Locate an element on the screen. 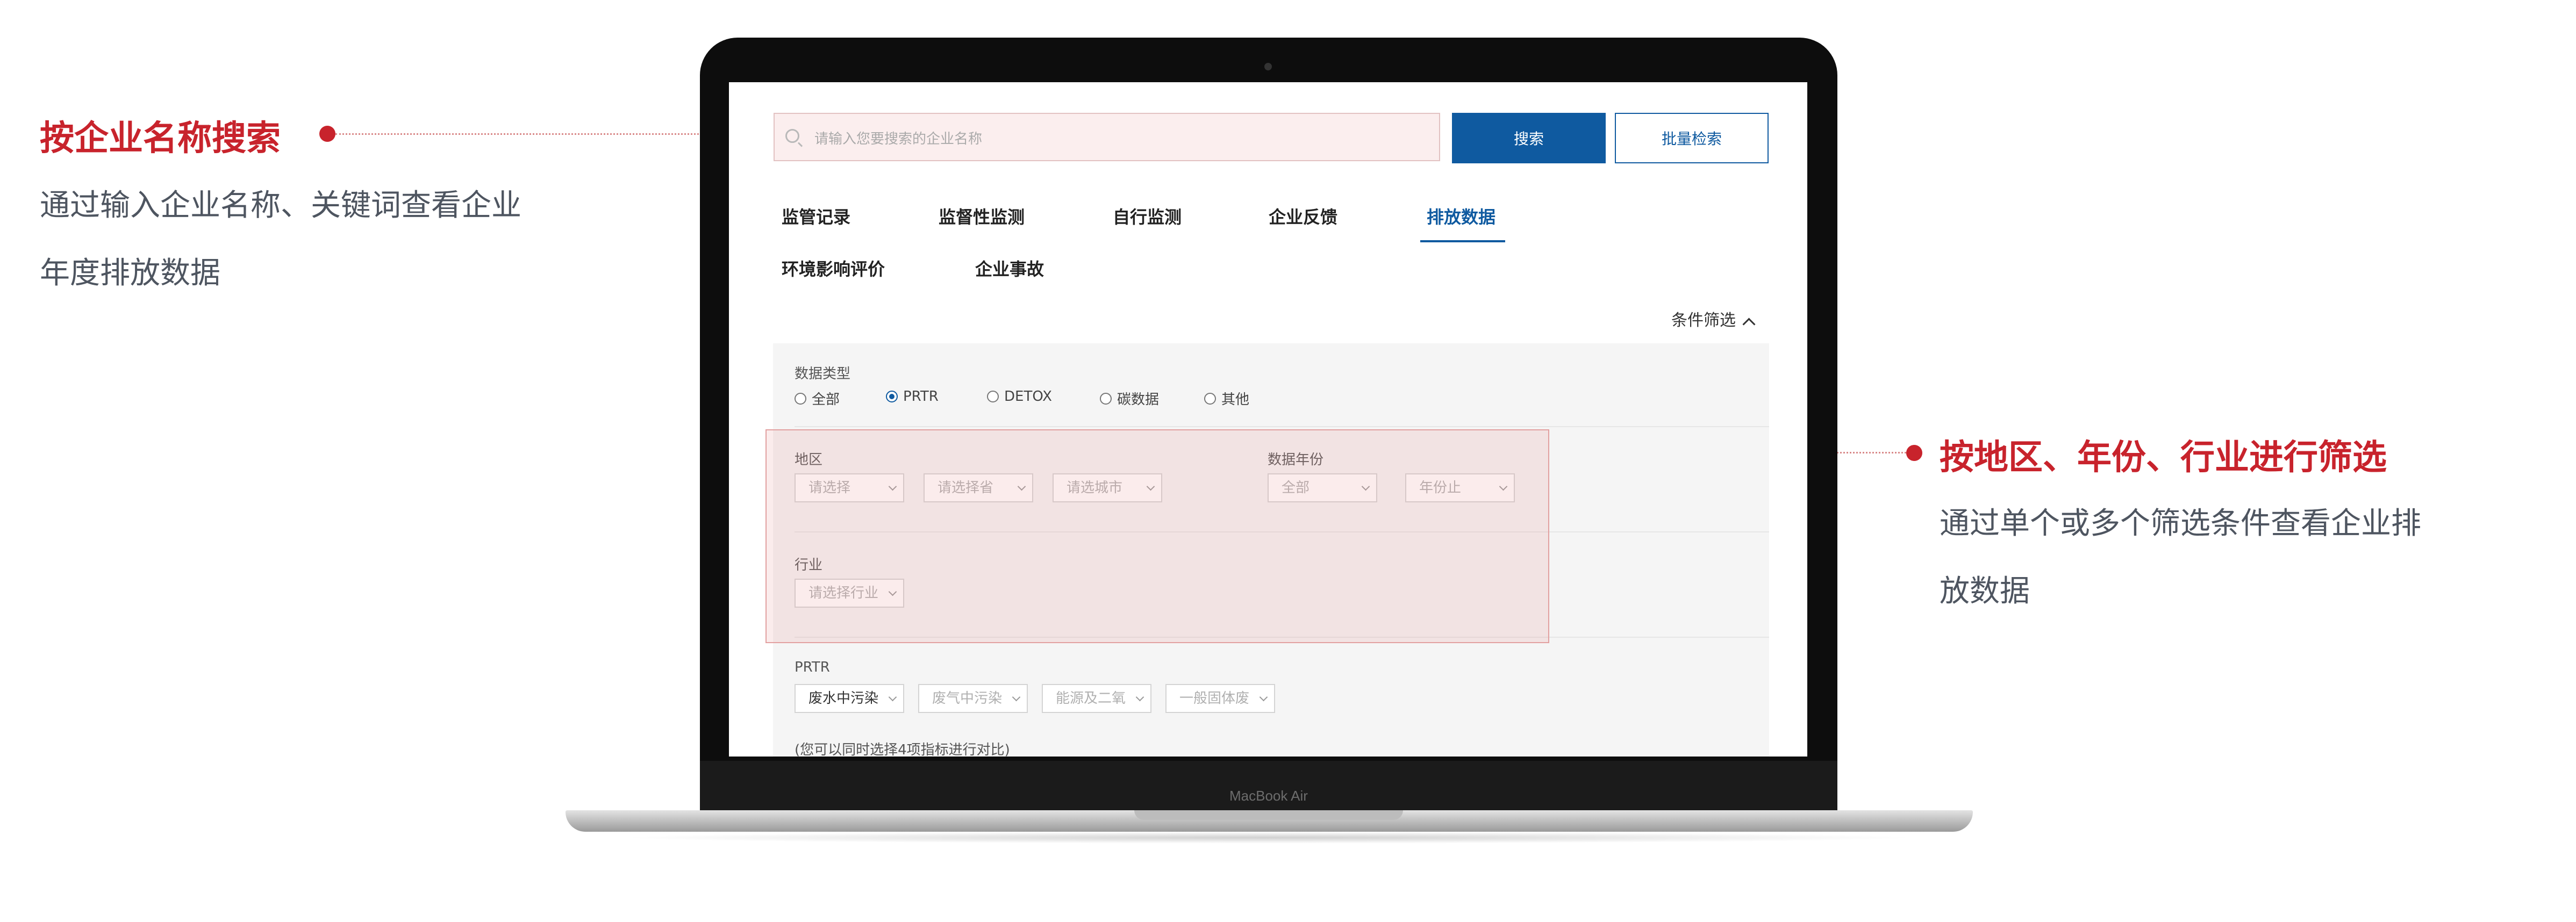 The image size is (2576, 922). radio-carbon: 碳数据 is located at coordinates (1129, 398).